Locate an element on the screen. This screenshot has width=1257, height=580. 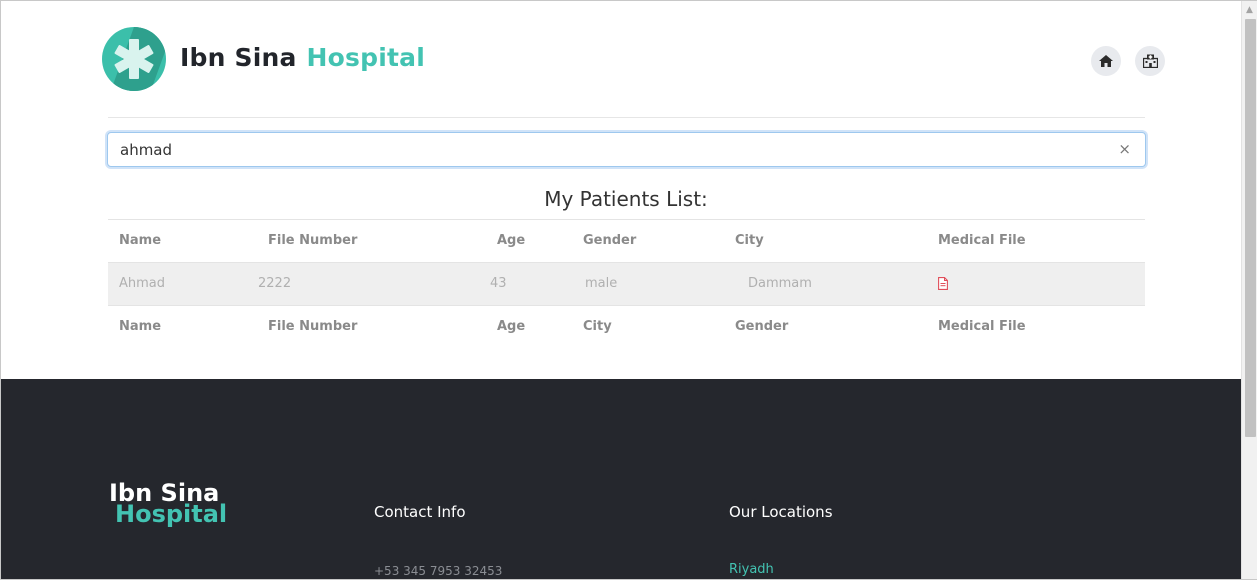
patient-city: Dammam is located at coordinates (780, 283).